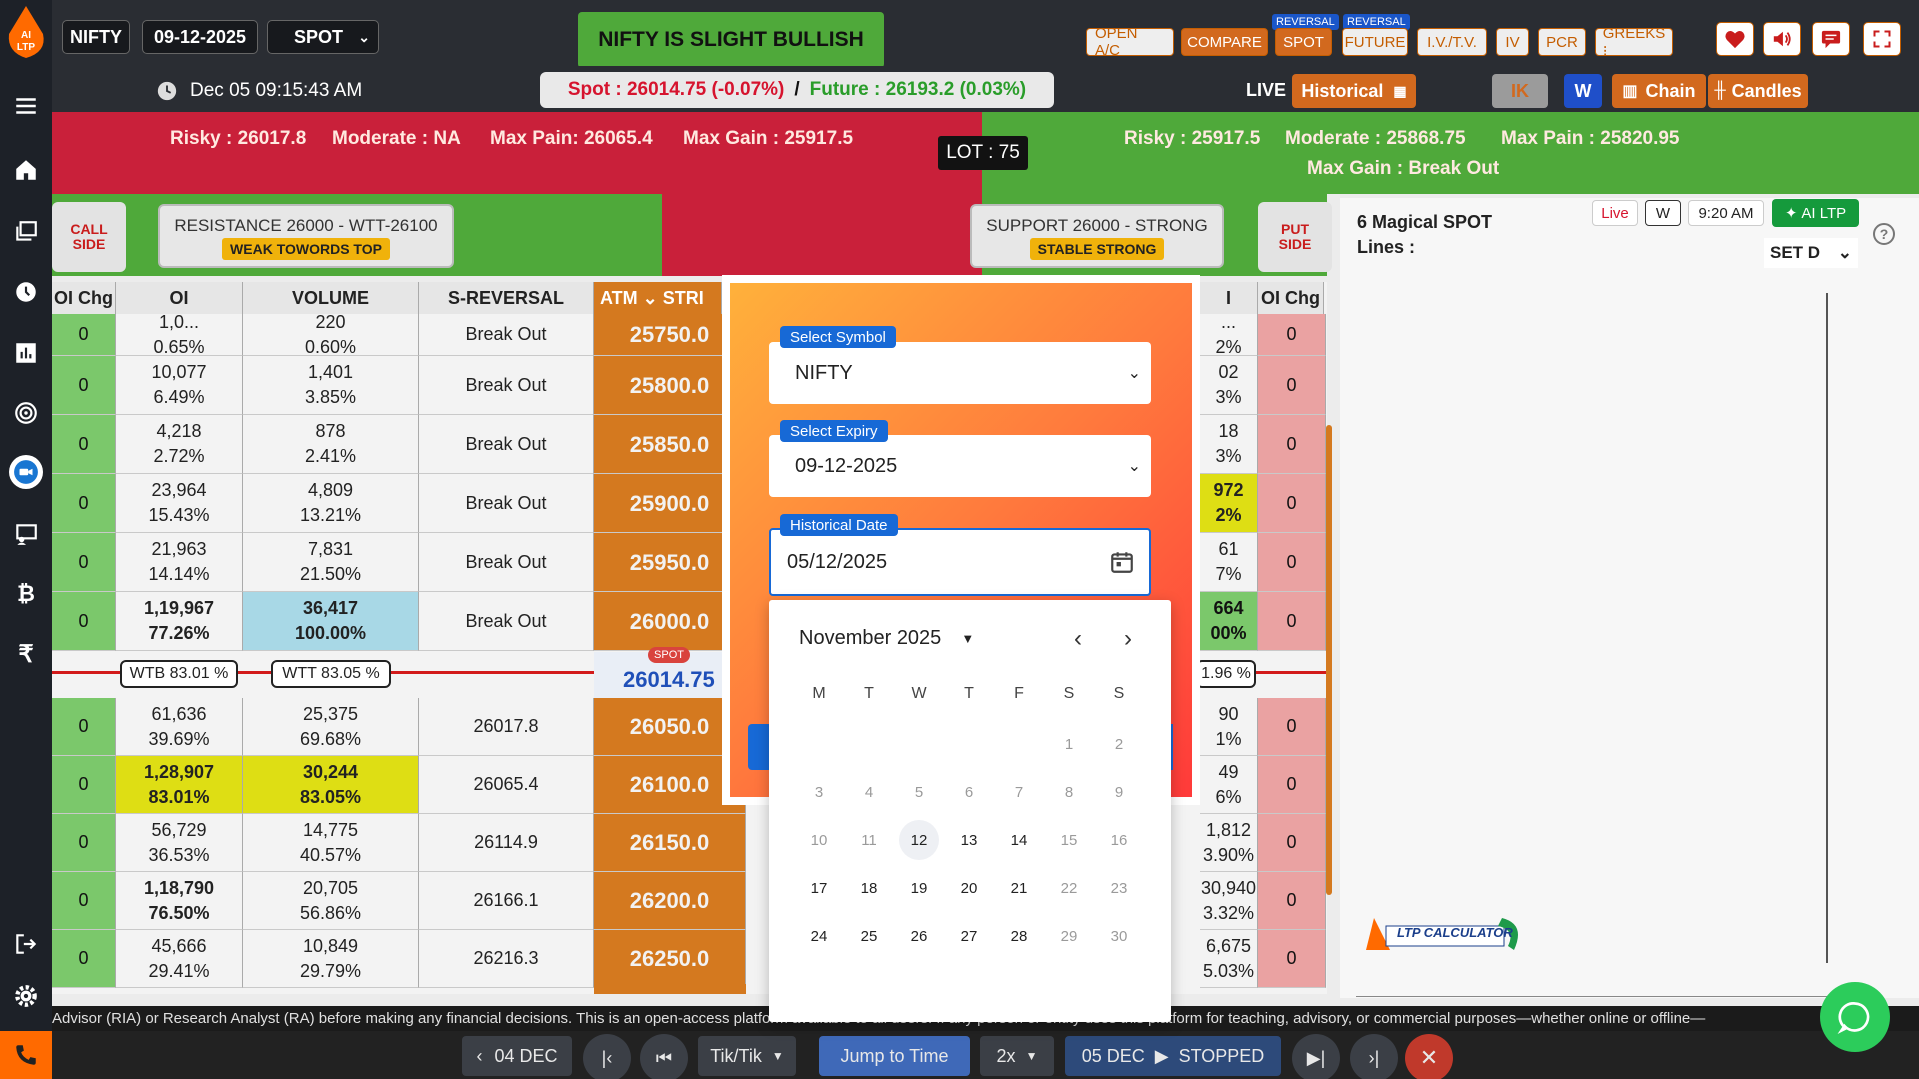 This screenshot has height=1079, width=1919. What do you see at coordinates (919, 840) in the screenshot?
I see `calendar-day: 12` at bounding box center [919, 840].